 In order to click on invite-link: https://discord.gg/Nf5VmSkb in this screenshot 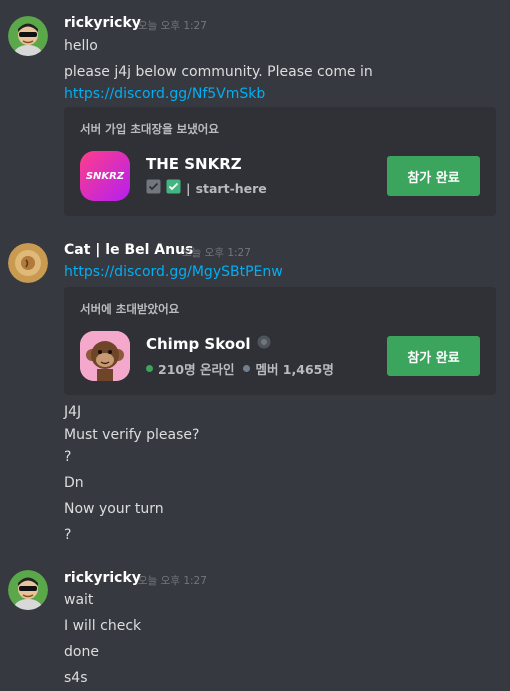, I will do `click(164, 94)`.